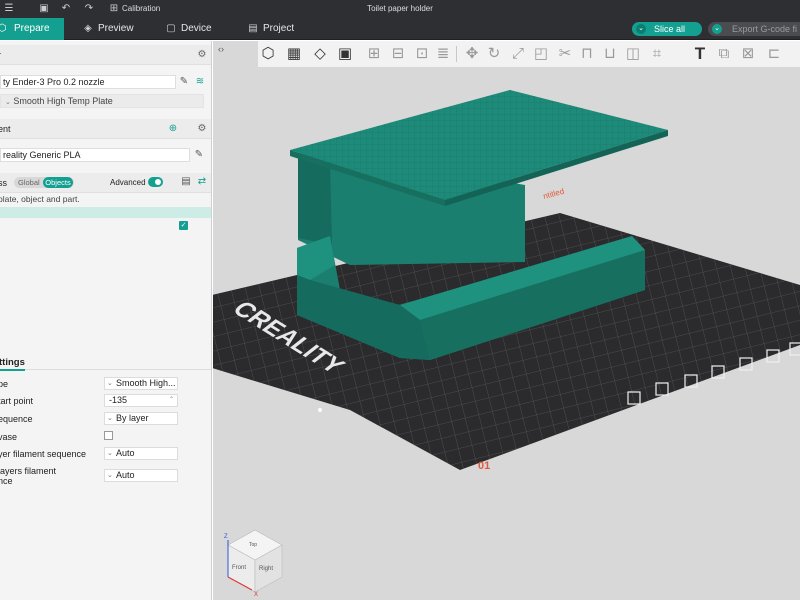 The width and height of the screenshot is (800, 600). What do you see at coordinates (171, 400) in the screenshot?
I see `spinner-icon: ⌃` at bounding box center [171, 400].